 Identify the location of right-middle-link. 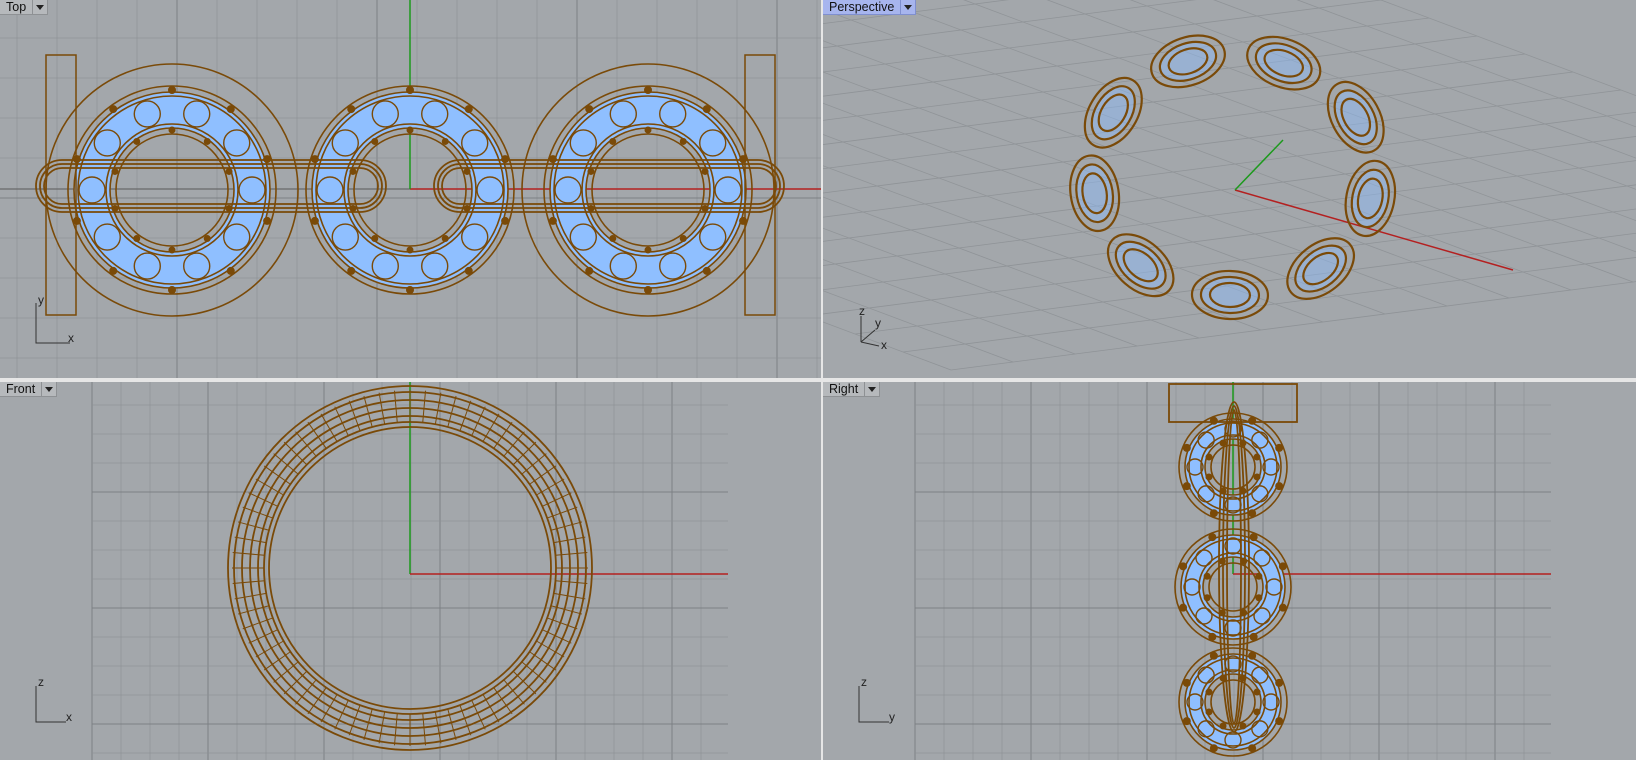
(1233, 587).